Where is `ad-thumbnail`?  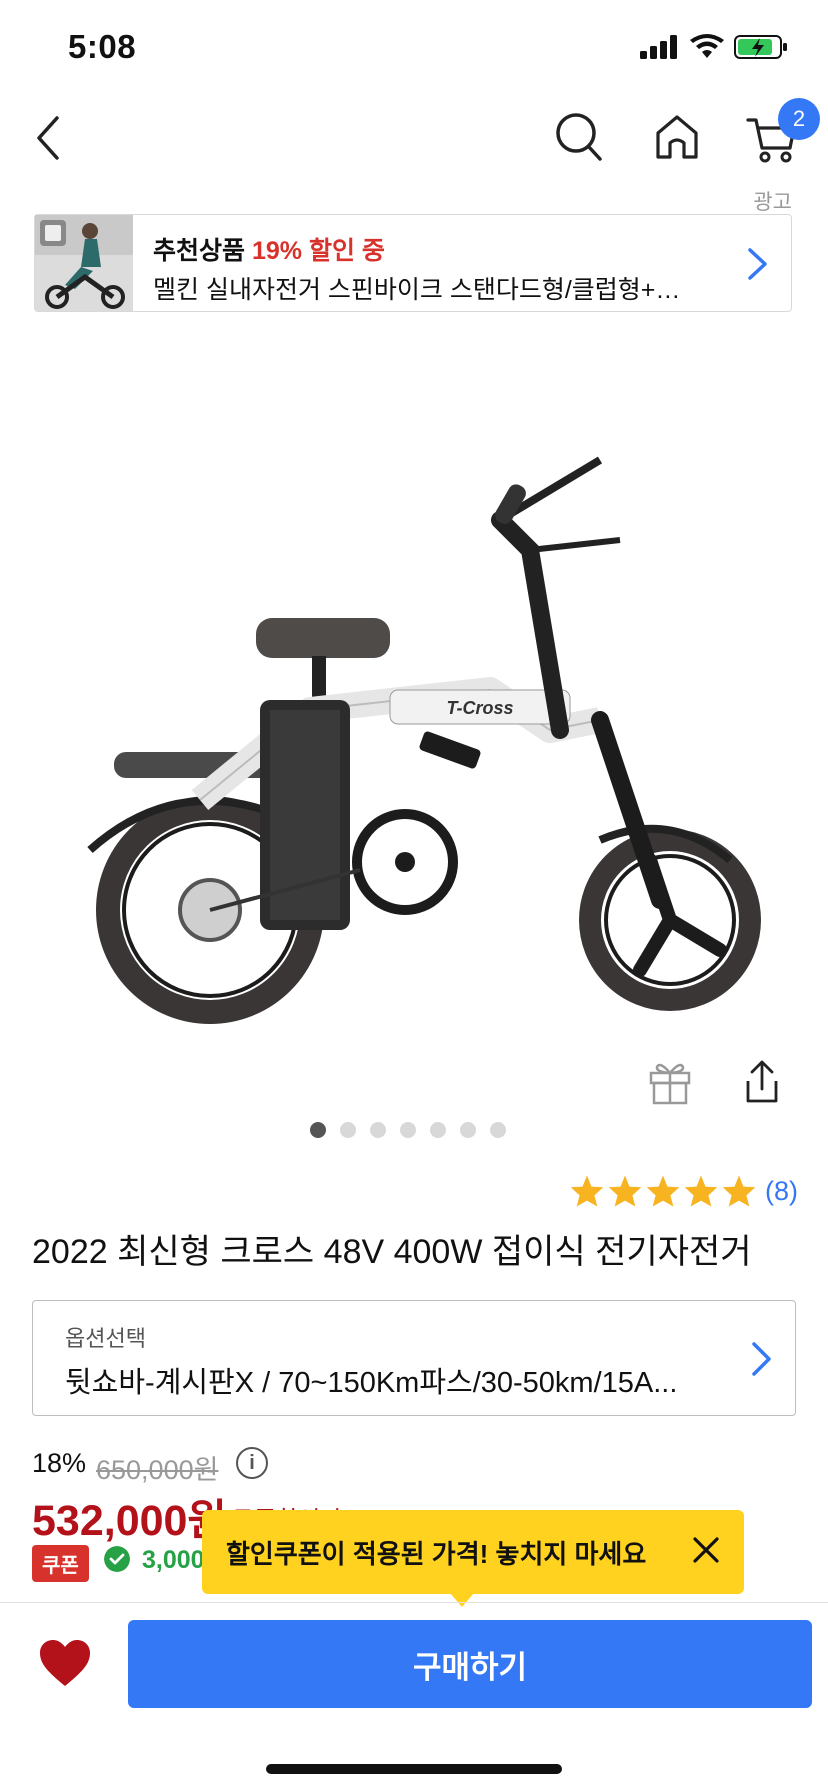
ad-thumbnail is located at coordinates (84, 263).